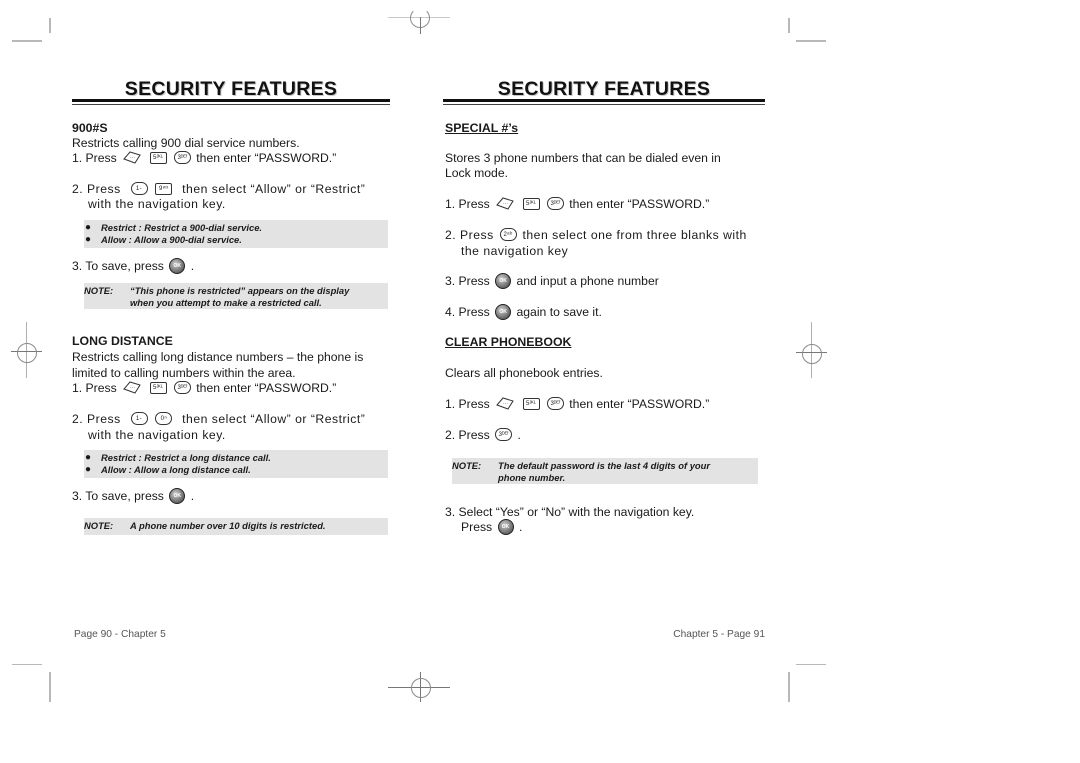 This screenshot has height=763, width=1080. Describe the element at coordinates (508, 235) in the screenshot. I see `key-2-icon: 2ᵃᵇ` at that location.